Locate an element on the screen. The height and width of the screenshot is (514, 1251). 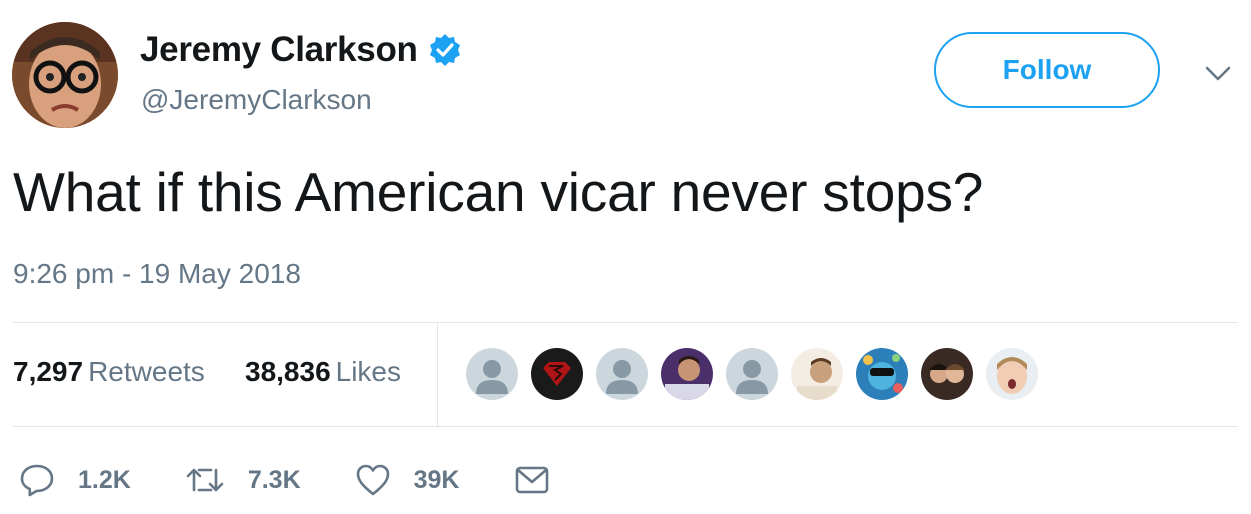
tweet-timestamp: 9:26 pm - 19 May 2018 is located at coordinates (157, 274).